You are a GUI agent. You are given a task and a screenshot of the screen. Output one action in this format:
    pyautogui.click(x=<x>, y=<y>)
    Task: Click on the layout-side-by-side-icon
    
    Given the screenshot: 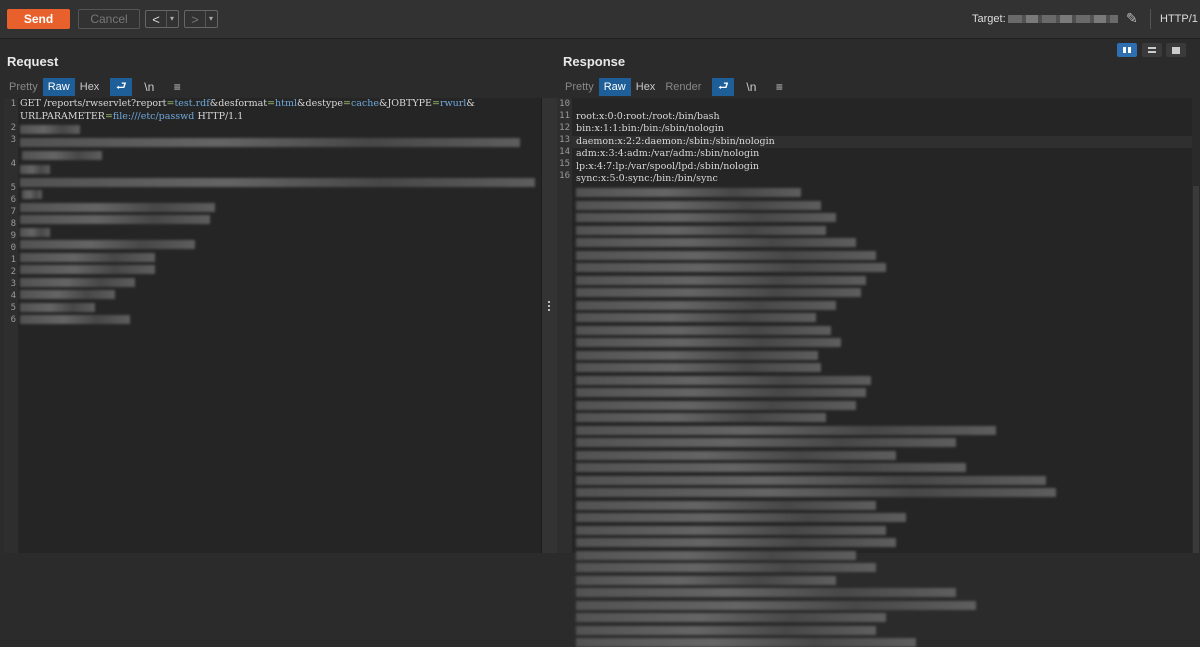 What is the action you would take?
    pyautogui.click(x=1127, y=50)
    